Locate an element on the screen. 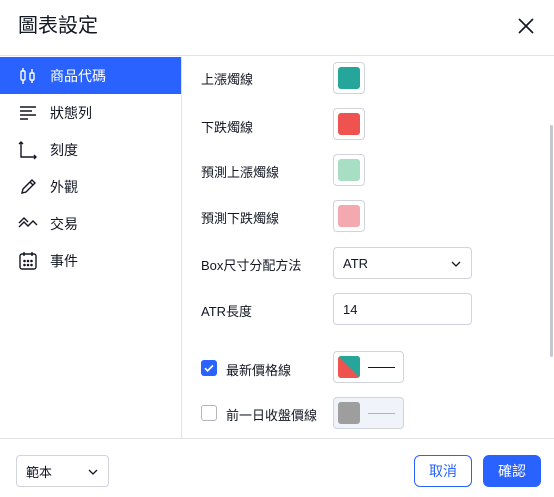 This screenshot has width=554, height=497. cancel-button: 取消 is located at coordinates (443, 471).